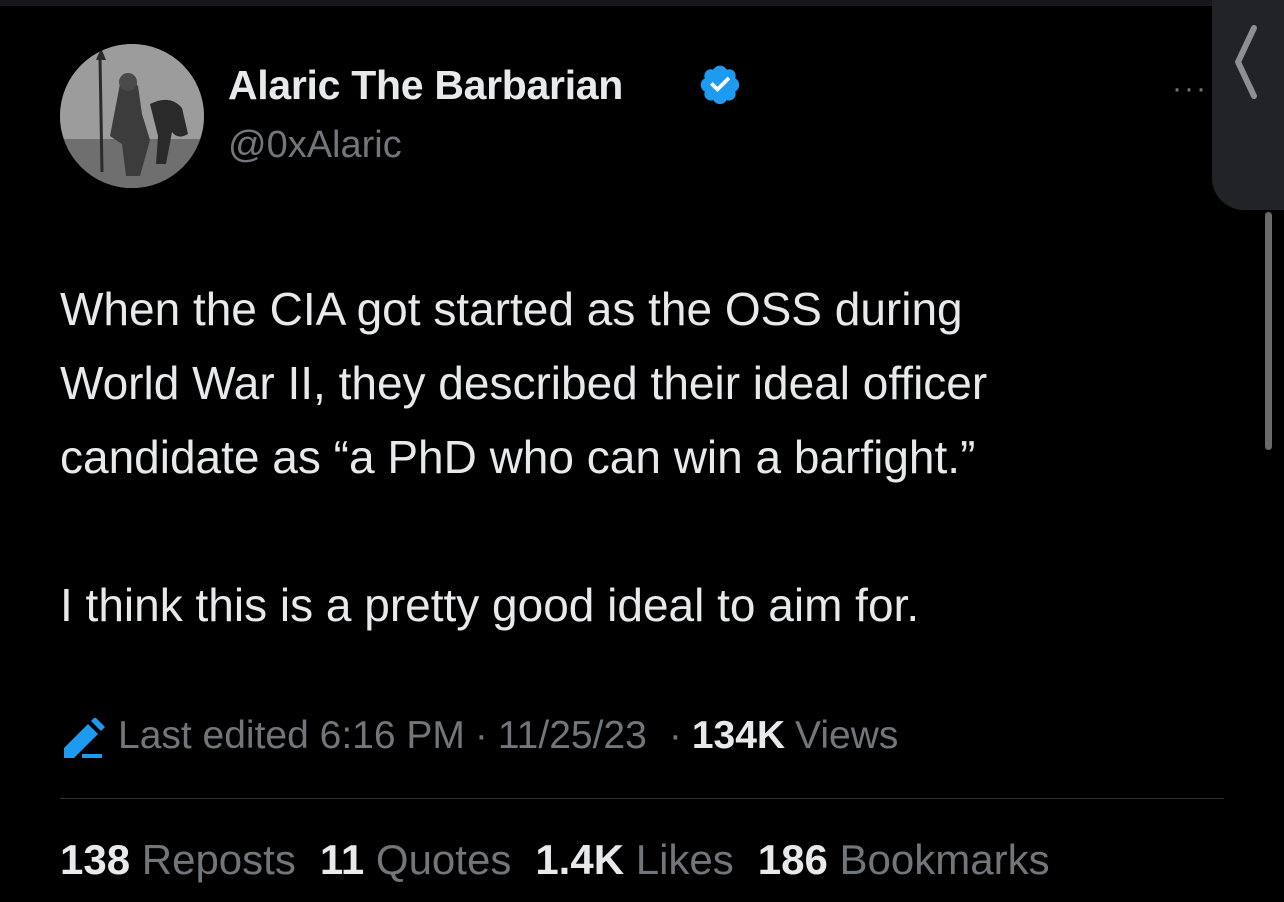  Describe the element at coordinates (342, 859) in the screenshot. I see `quotes-count: 11` at that location.